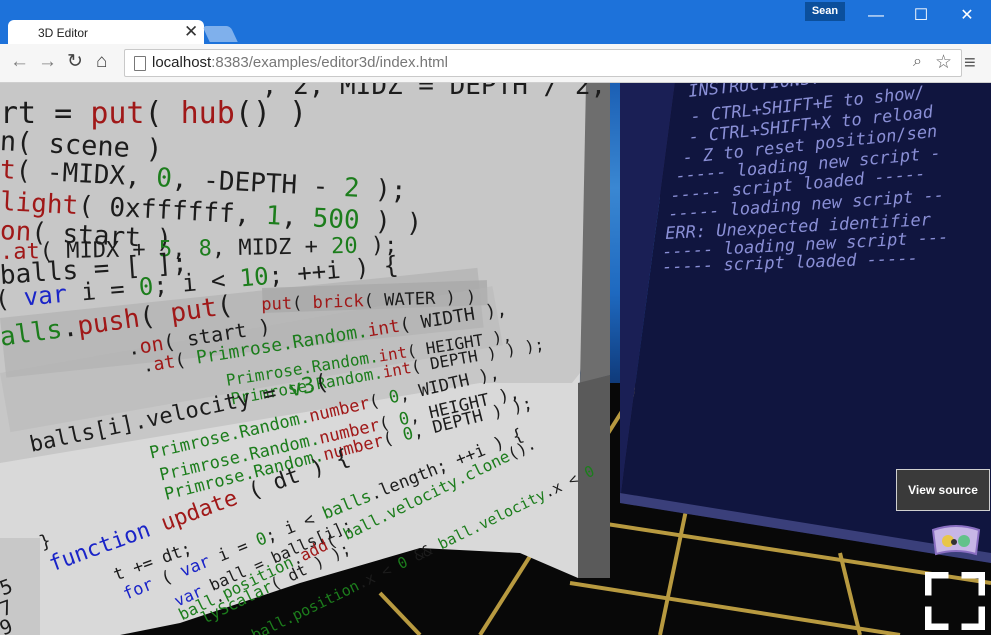  I want to click on back-icon: ←, so click(19, 62).